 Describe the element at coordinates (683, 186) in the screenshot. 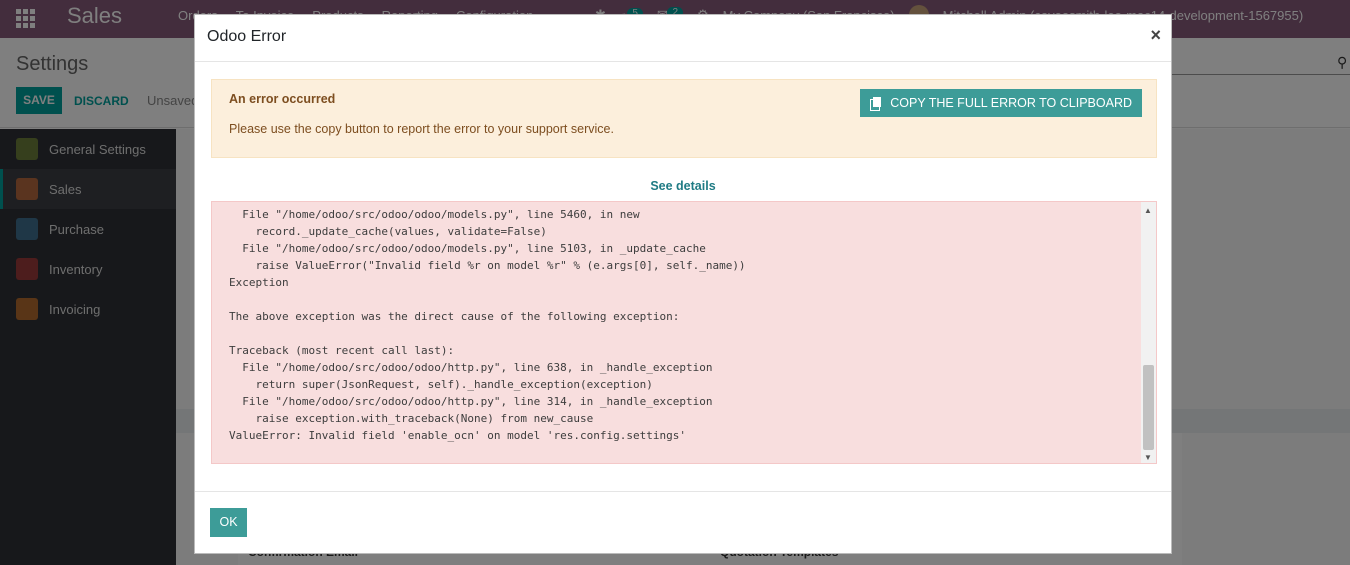

I see `see-details-link: See details` at that location.